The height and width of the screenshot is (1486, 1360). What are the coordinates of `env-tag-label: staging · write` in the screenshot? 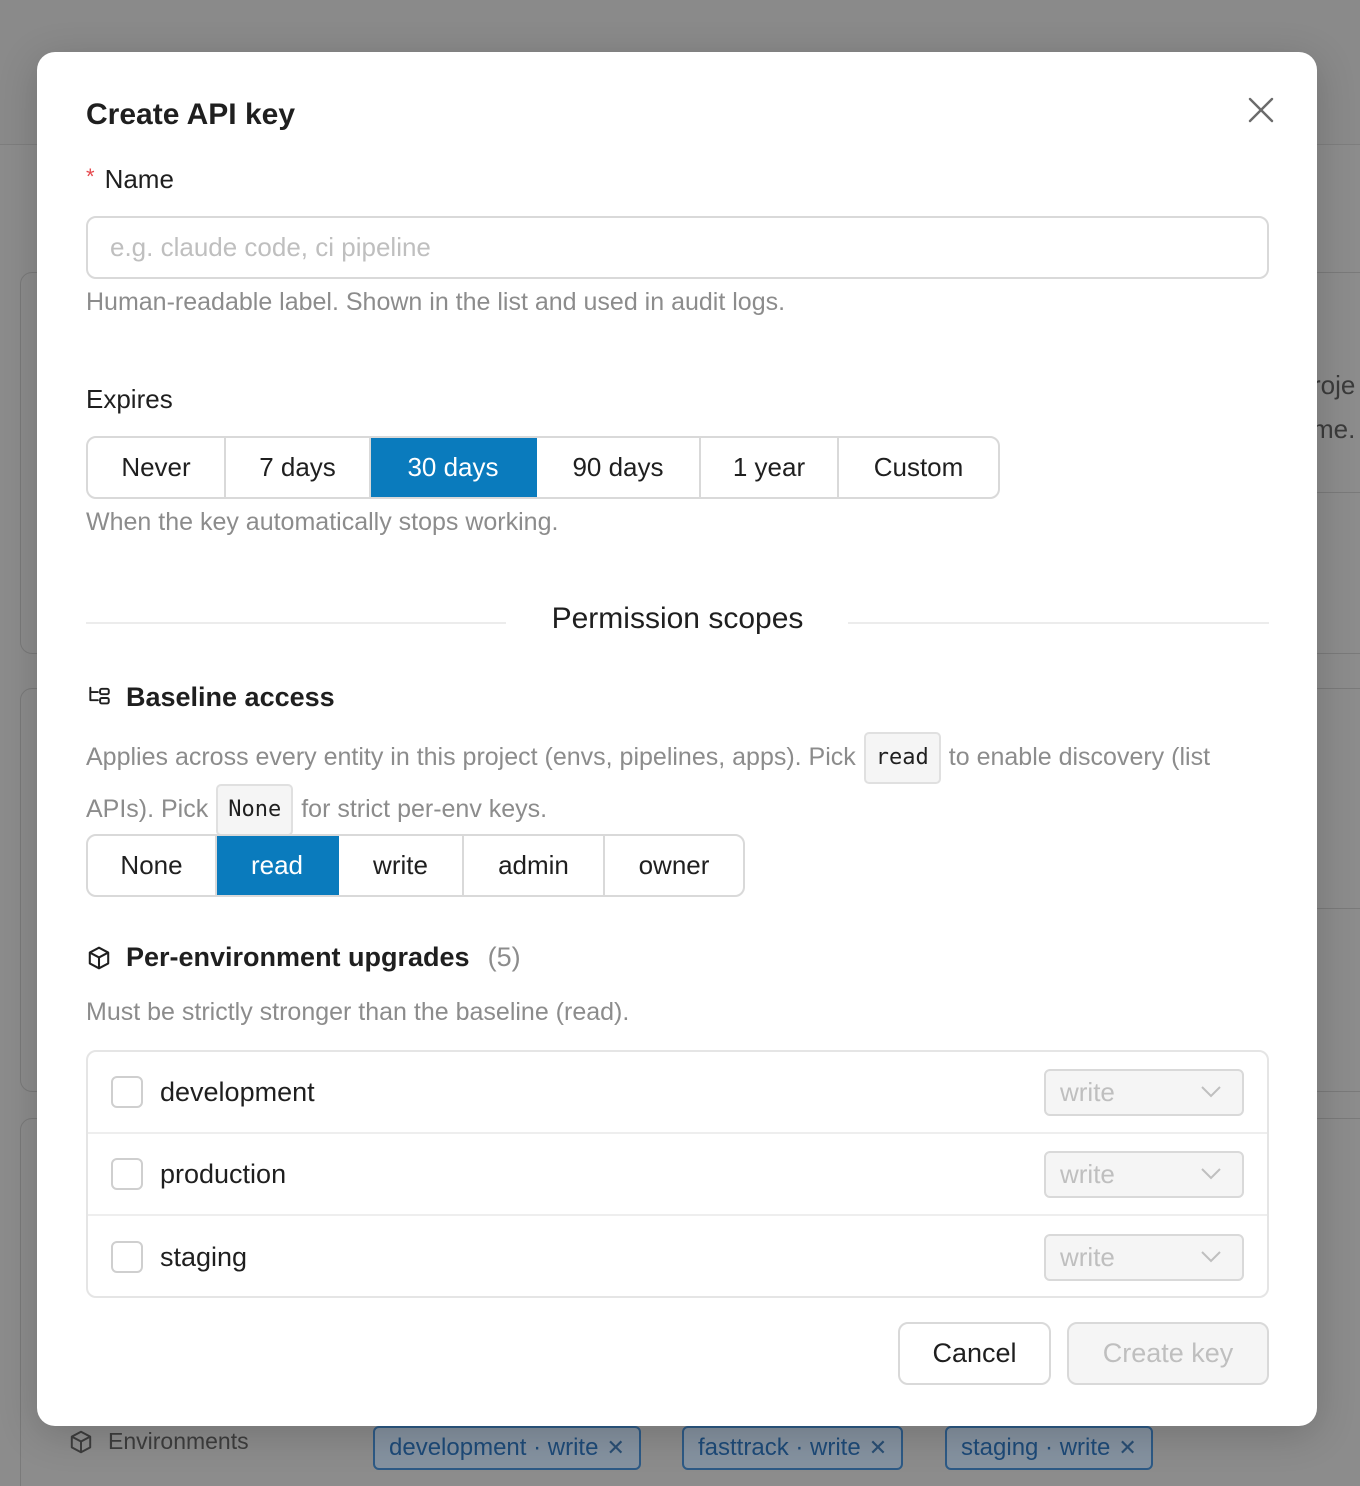 It's located at (1036, 1447).